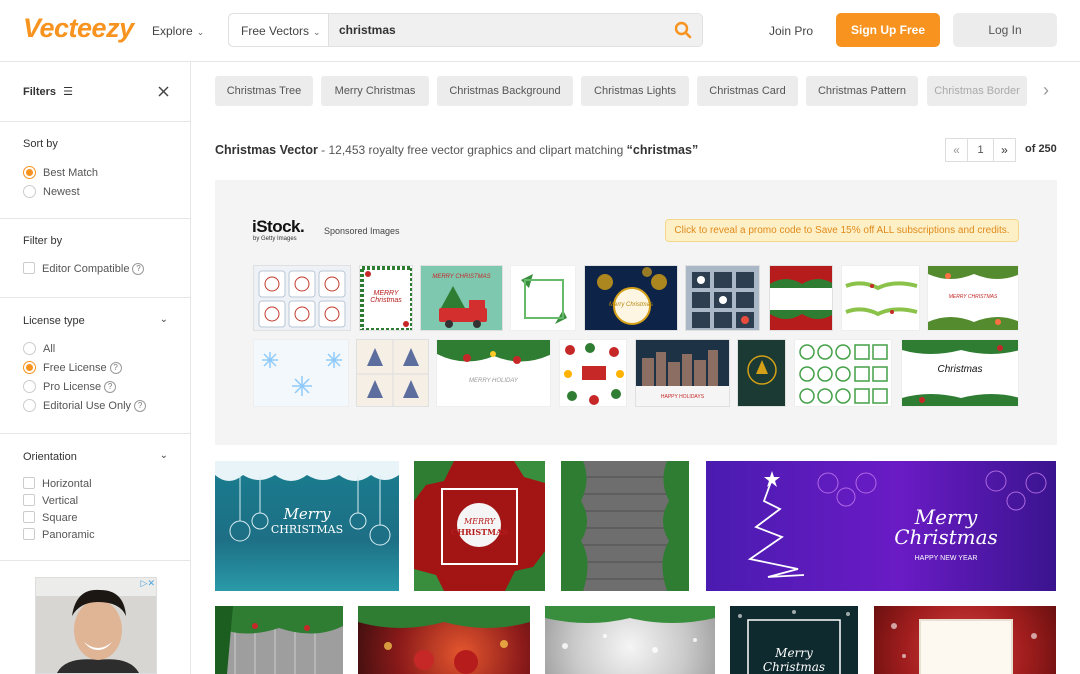 This screenshot has width=1080, height=674. I want to click on sponsored-thumb: MERRY Christmas, so click(386, 298).